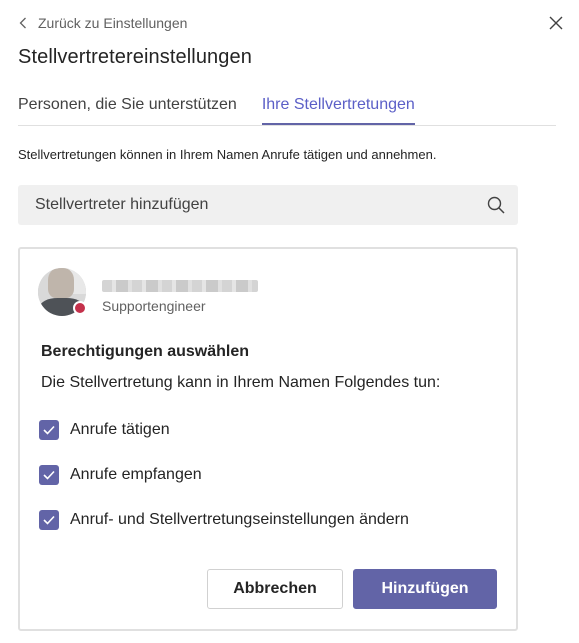  I want to click on permission-make-calls: Anrufe tätigen, so click(104, 430).